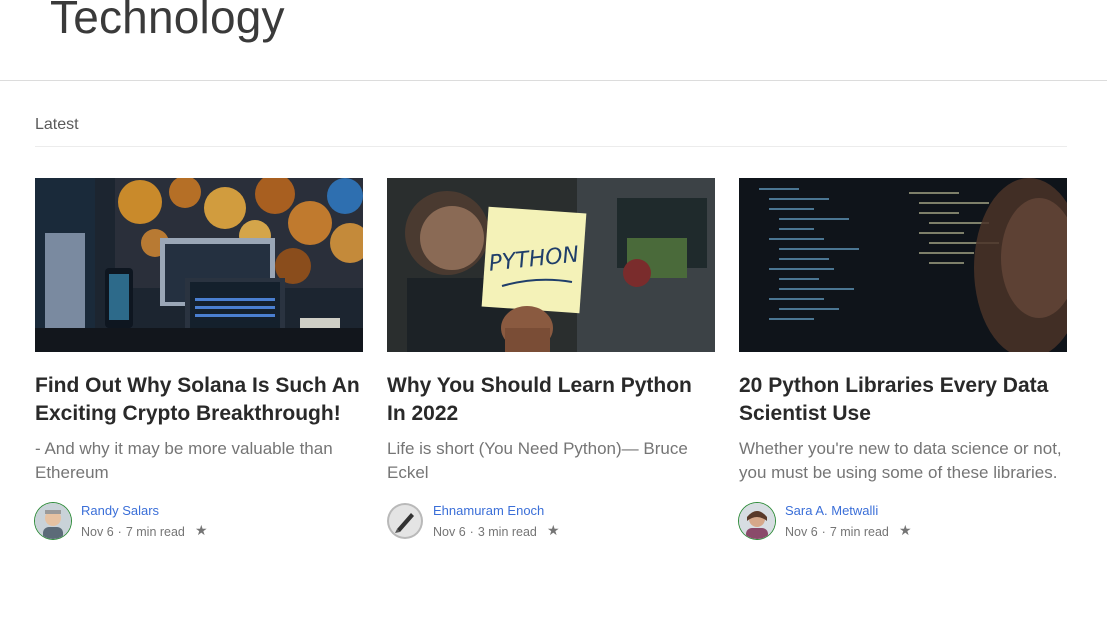 Image resolution: width=1107 pixels, height=622 pixels. What do you see at coordinates (553, 40) in the screenshot?
I see `header: Technology` at bounding box center [553, 40].